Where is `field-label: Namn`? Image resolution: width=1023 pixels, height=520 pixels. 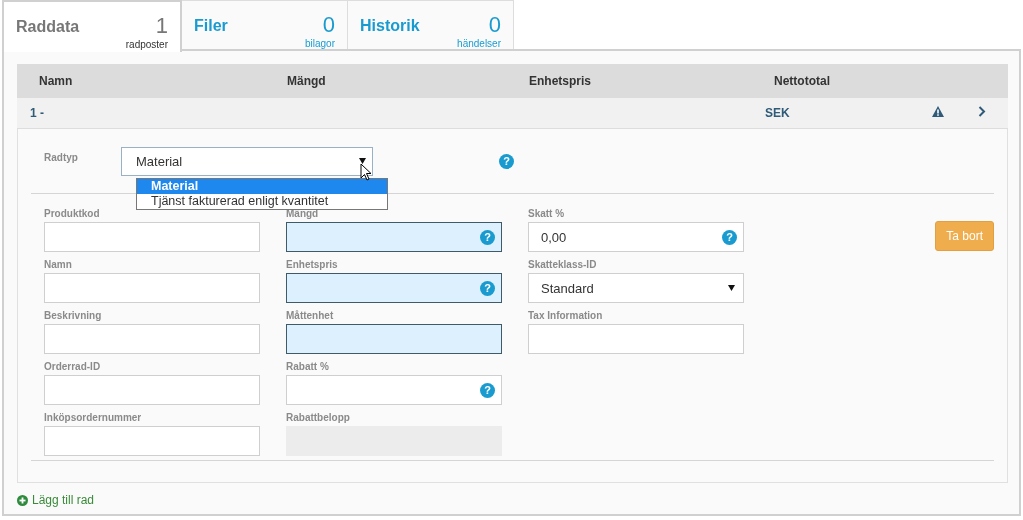
field-label: Namn is located at coordinates (58, 264).